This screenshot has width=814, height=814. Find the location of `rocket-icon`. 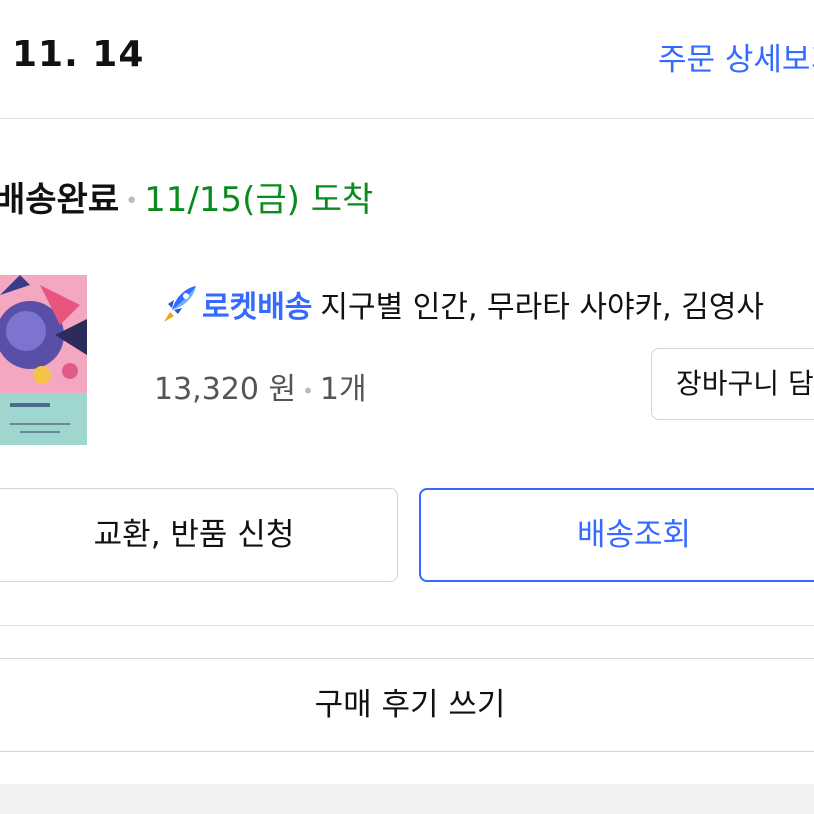

rocket-icon is located at coordinates (178, 304).